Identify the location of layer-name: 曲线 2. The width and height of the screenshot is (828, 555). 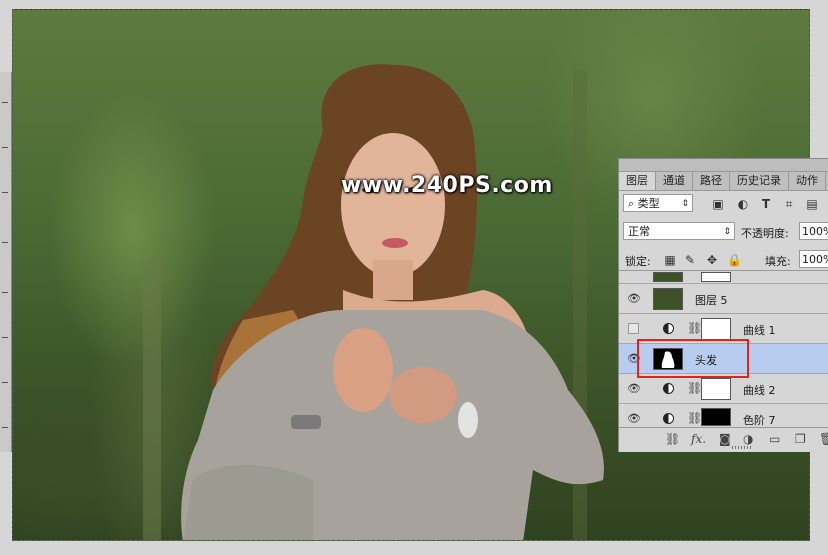
(759, 390).